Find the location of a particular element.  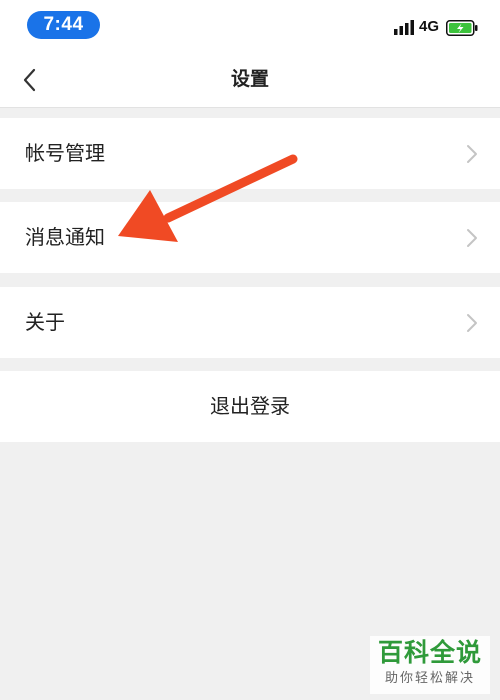

settings-item-account: 帐号管理 is located at coordinates (250, 153).